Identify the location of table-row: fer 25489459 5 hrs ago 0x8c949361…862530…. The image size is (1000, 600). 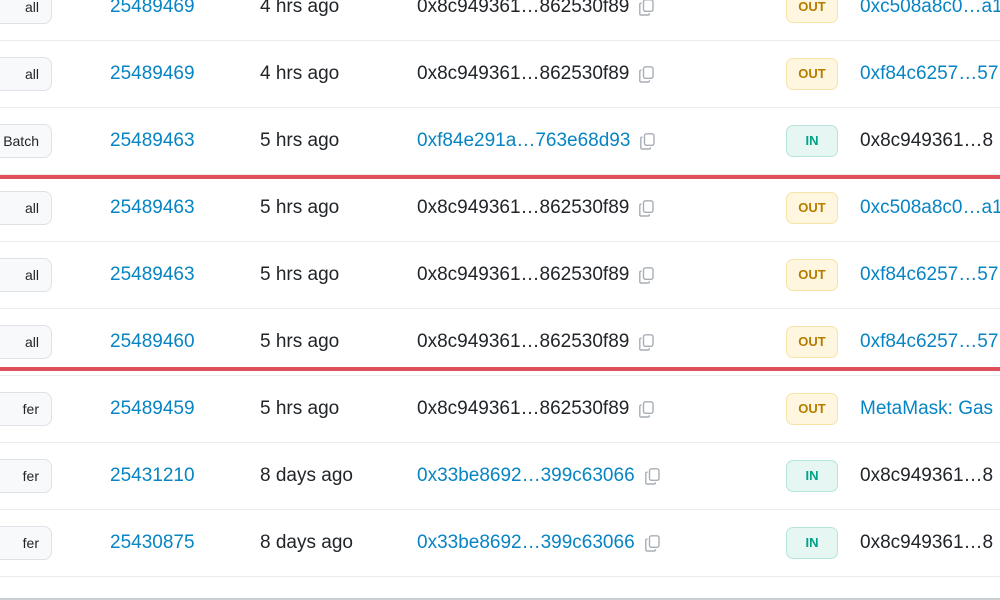
(500, 409).